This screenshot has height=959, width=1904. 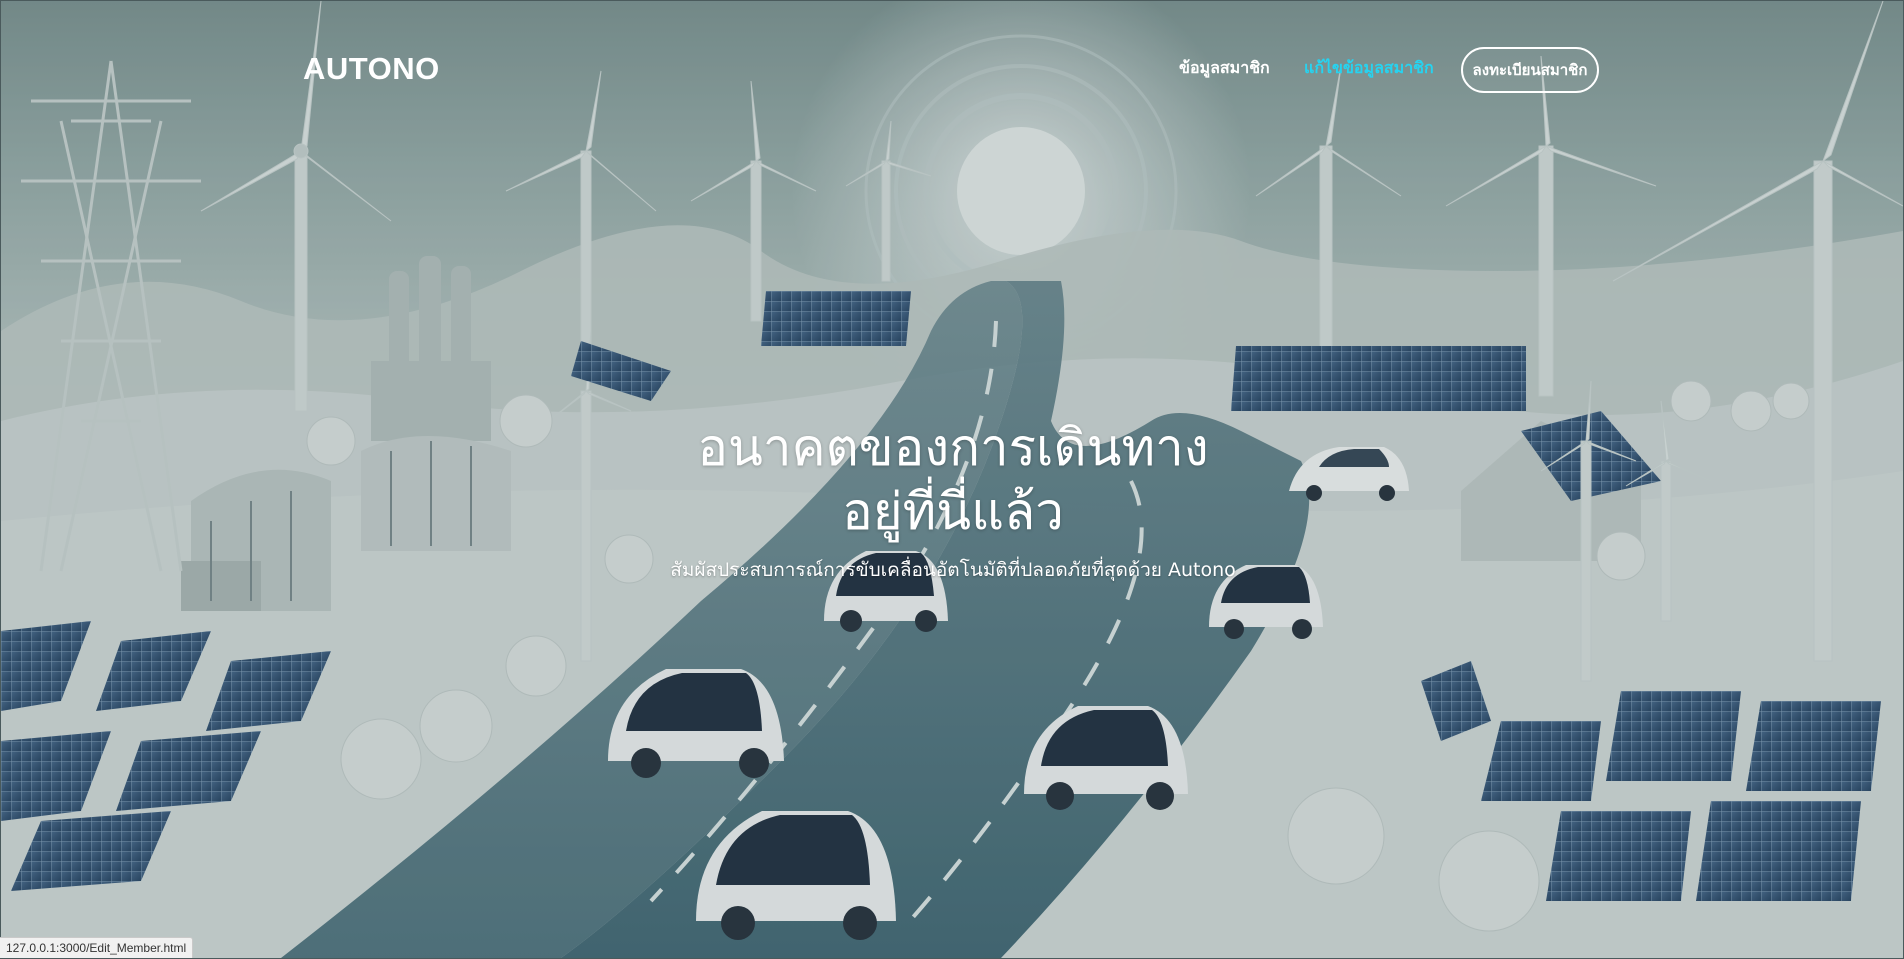 I want to click on register-button-label: ลงทะเบียนสมาชิก, so click(x=1530, y=70).